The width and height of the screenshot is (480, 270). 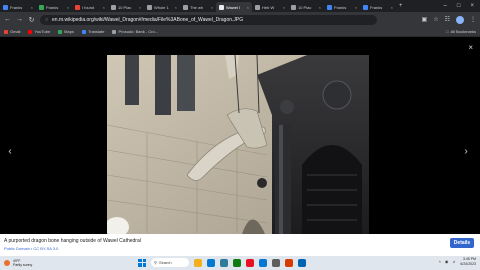 I want to click on tab-label: Wawel l, so click(x=233, y=7).